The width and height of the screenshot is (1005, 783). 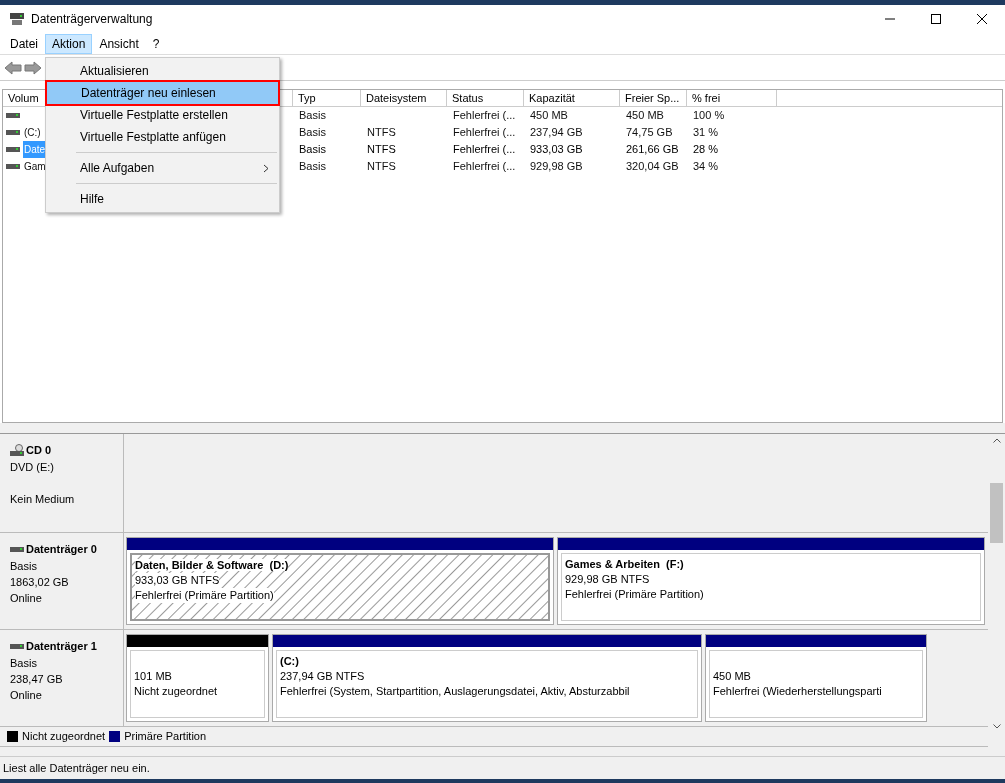 I want to click on table-cell: 31 %, so click(x=706, y=132).